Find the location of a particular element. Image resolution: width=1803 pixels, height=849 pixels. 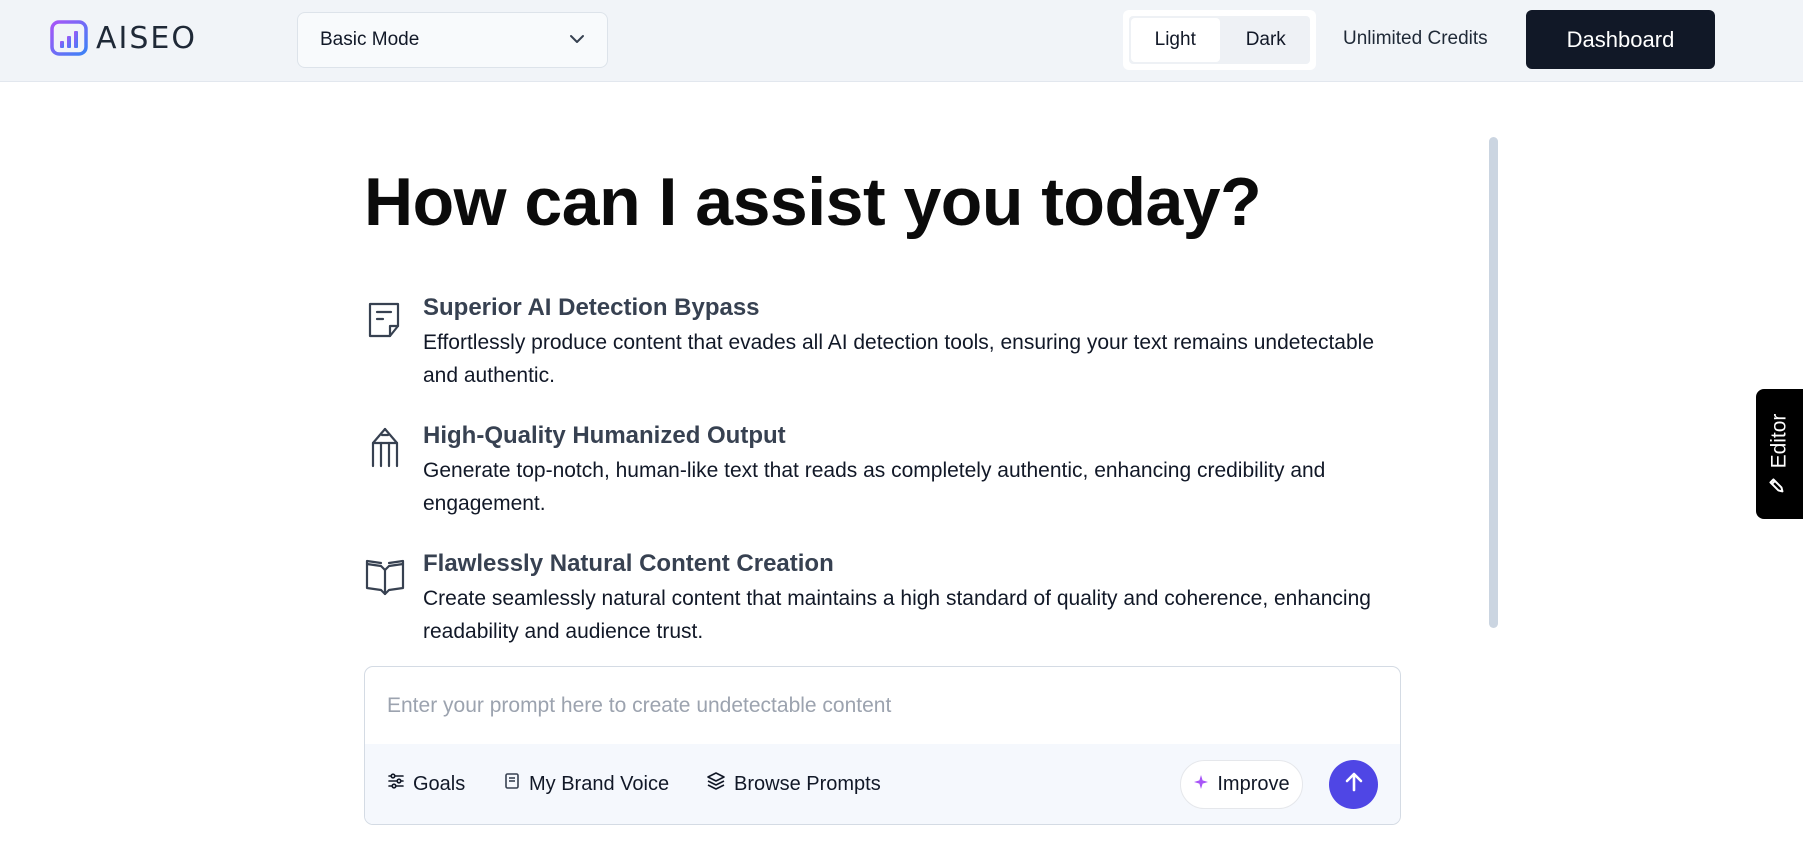

goals-button: Goals is located at coordinates (426, 784).